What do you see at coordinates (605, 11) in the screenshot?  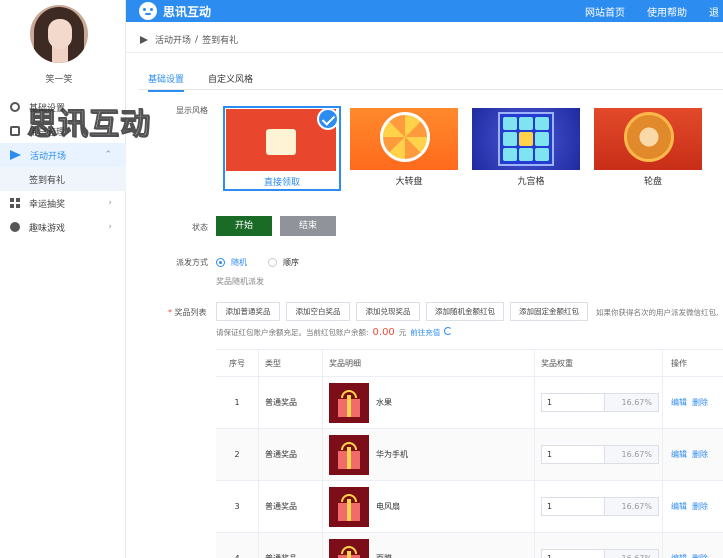 I see `home-link: 网站首页` at bounding box center [605, 11].